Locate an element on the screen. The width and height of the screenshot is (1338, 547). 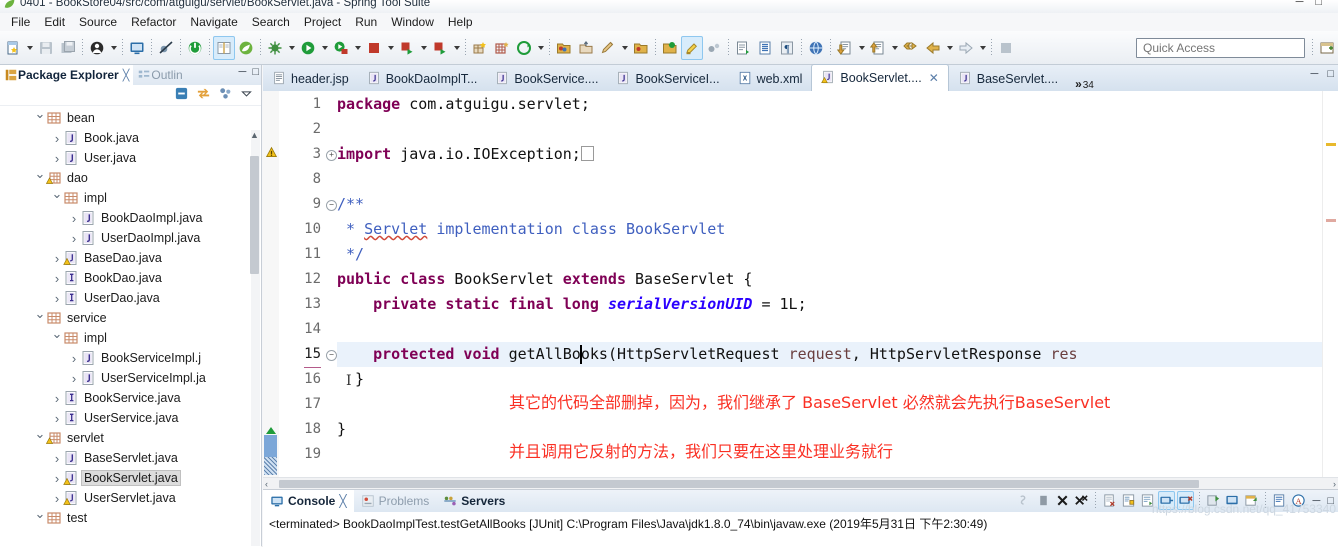
menu-help: Help is located at coordinates (460, 22).